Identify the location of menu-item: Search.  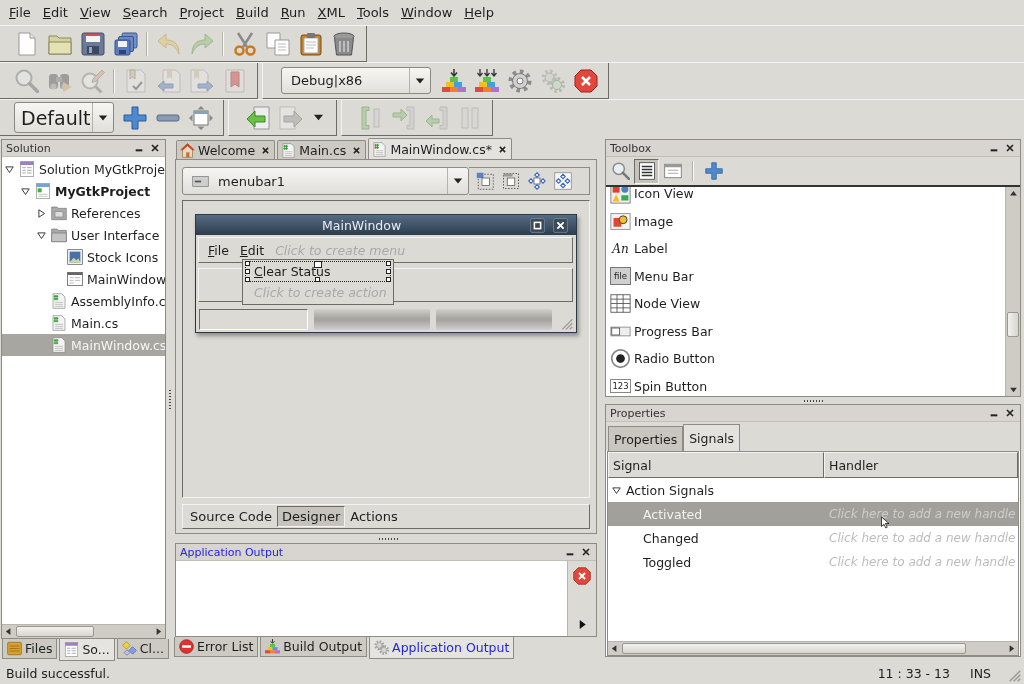
(145, 12).